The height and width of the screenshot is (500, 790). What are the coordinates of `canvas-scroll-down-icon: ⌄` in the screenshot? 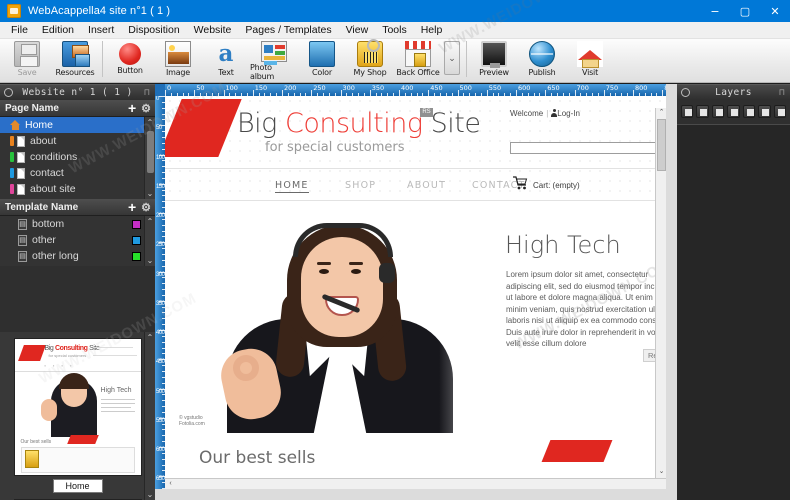 It's located at (661, 472).